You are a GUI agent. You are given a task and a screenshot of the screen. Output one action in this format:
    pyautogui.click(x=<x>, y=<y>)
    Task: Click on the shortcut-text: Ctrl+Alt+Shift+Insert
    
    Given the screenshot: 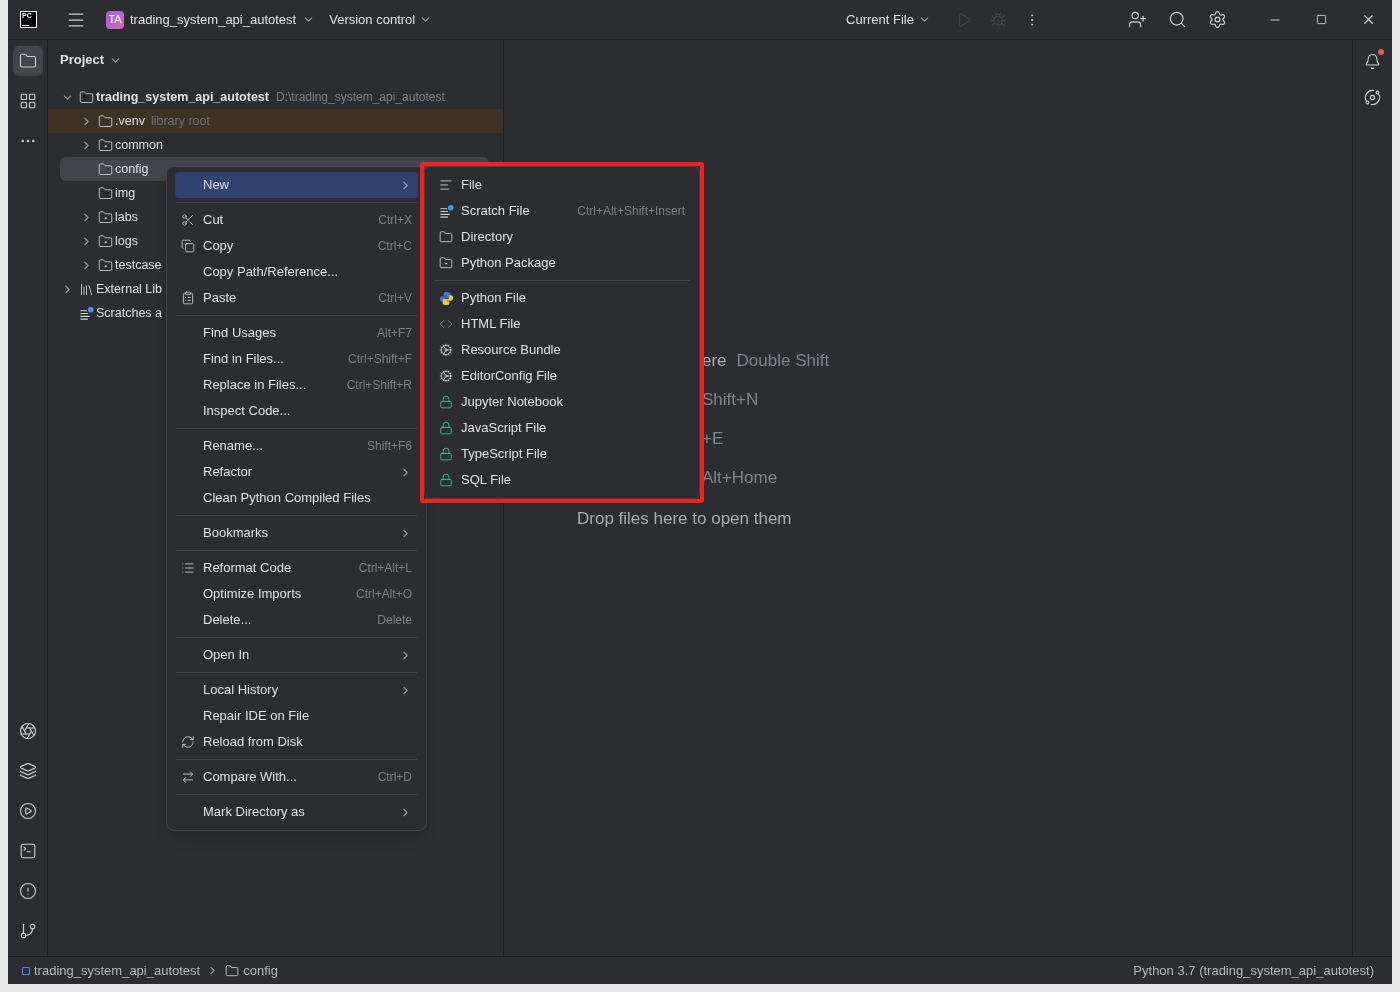 What is the action you would take?
    pyautogui.click(x=631, y=211)
    